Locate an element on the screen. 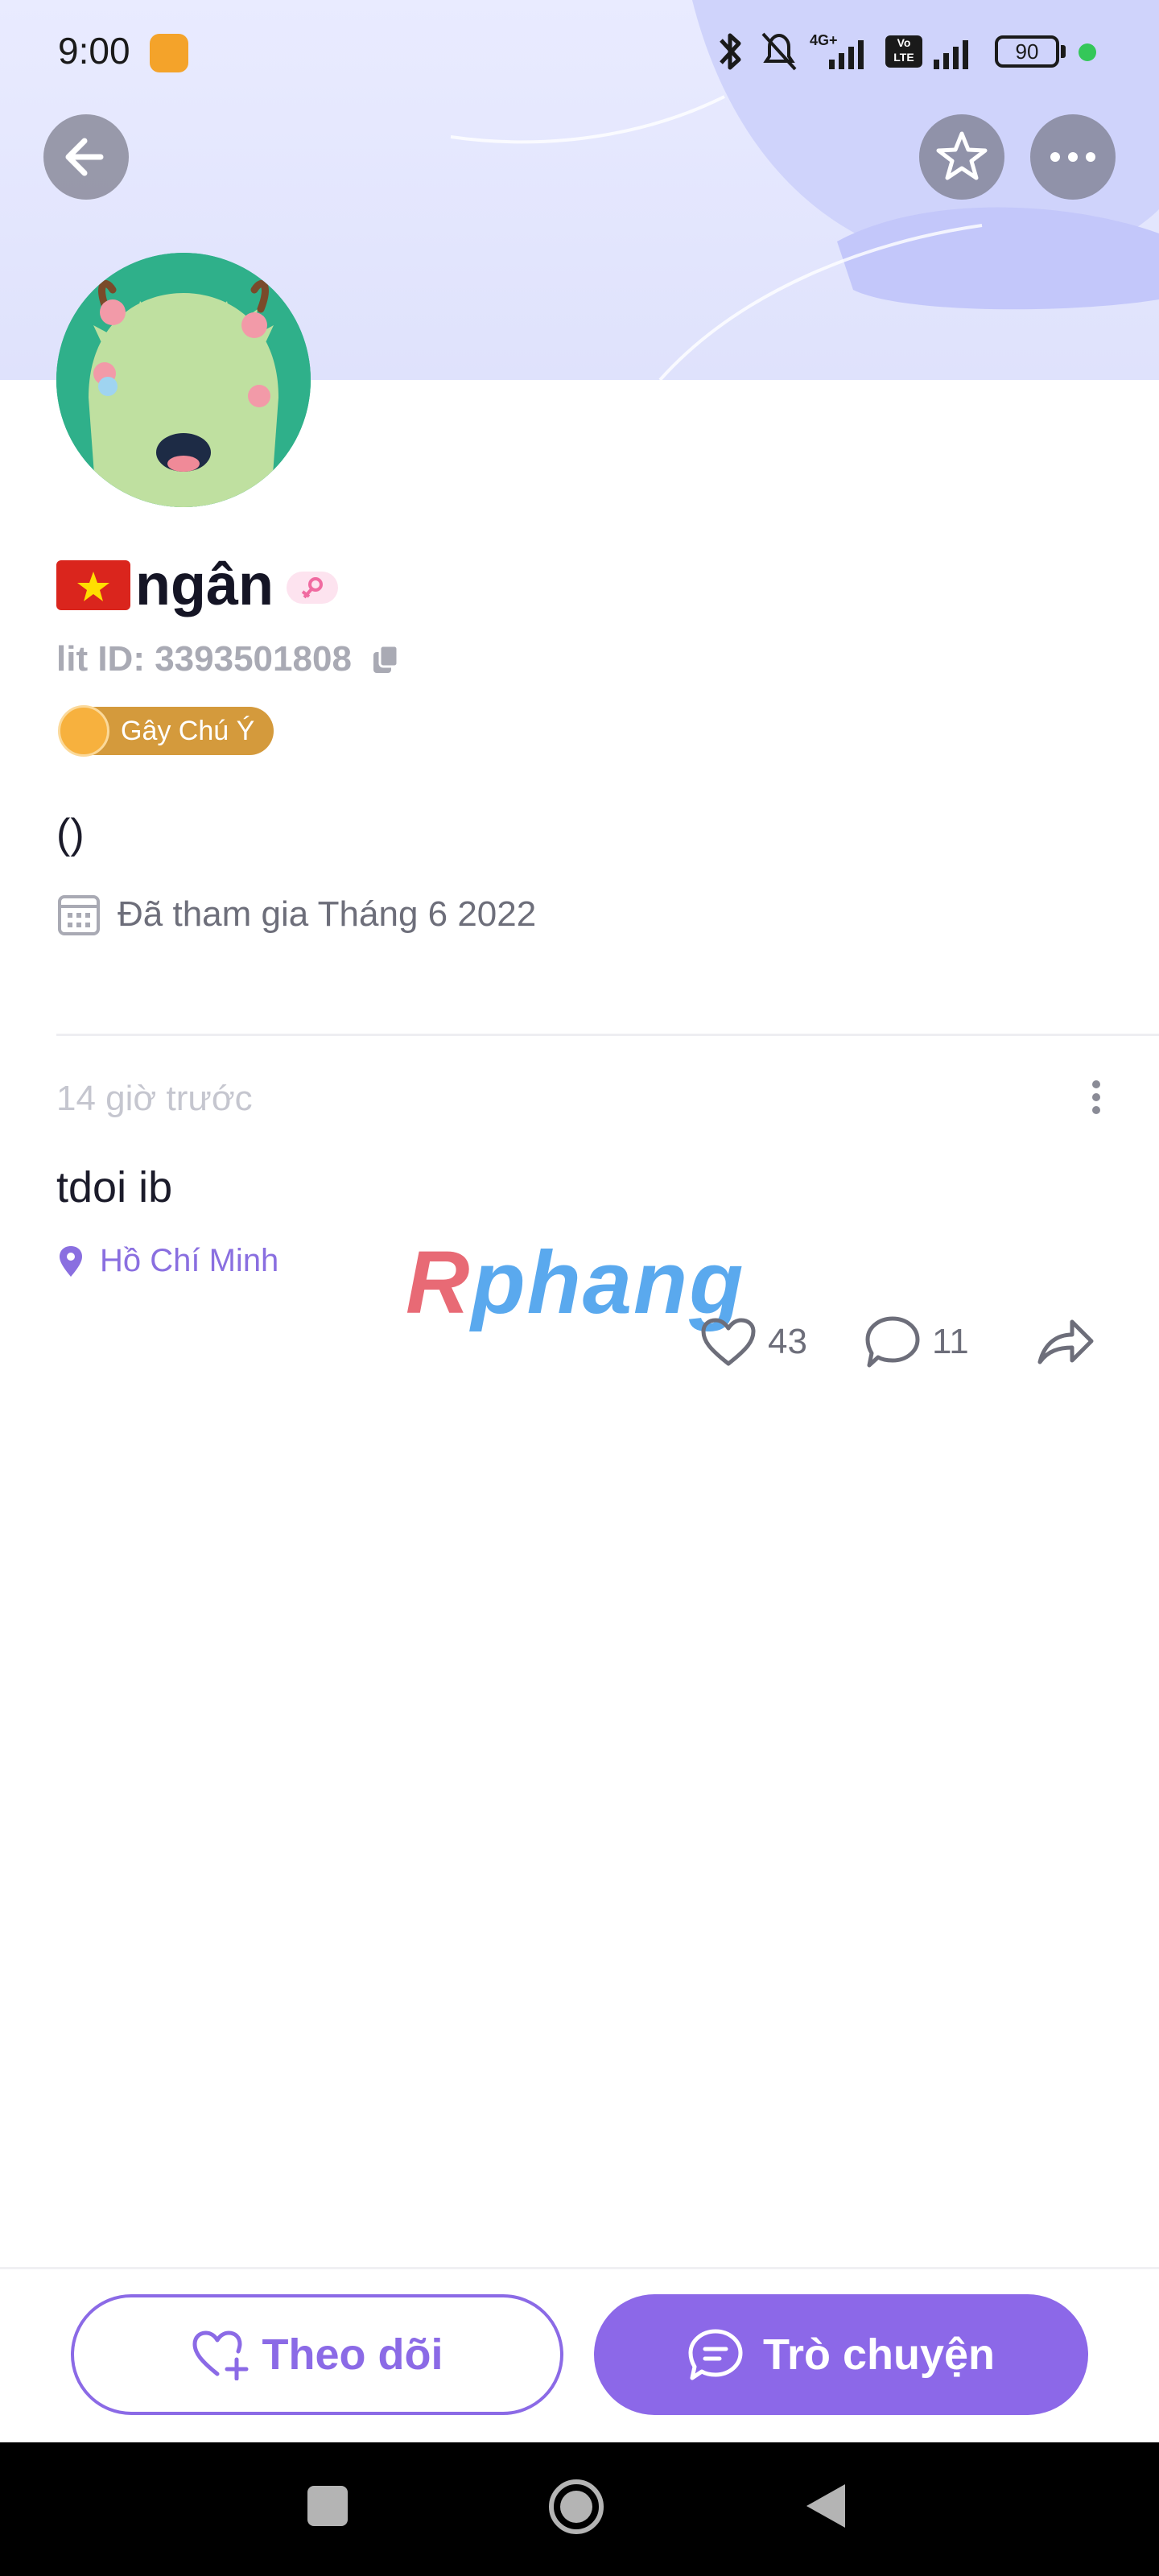 The width and height of the screenshot is (1159, 2576). location-text: Hồ Chí Minh is located at coordinates (189, 1260).